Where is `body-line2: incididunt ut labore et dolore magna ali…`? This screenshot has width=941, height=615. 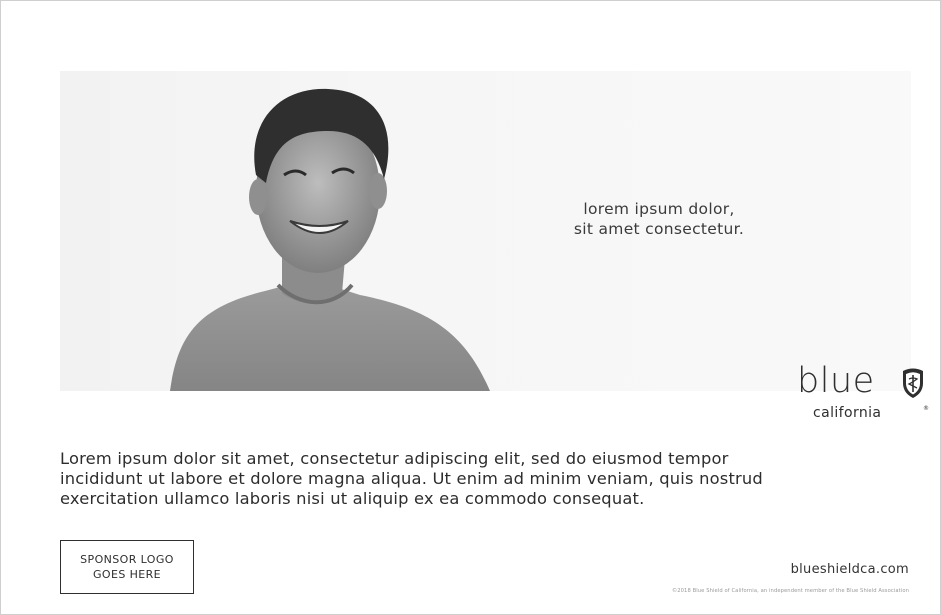 body-line2: incididunt ut labore et dolore magna ali… is located at coordinates (411, 478).